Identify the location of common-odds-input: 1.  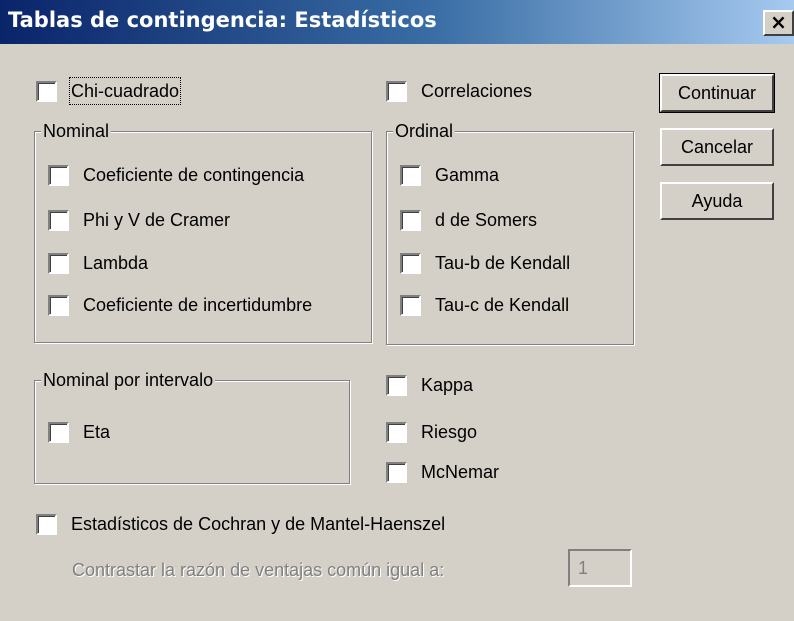
(600, 568).